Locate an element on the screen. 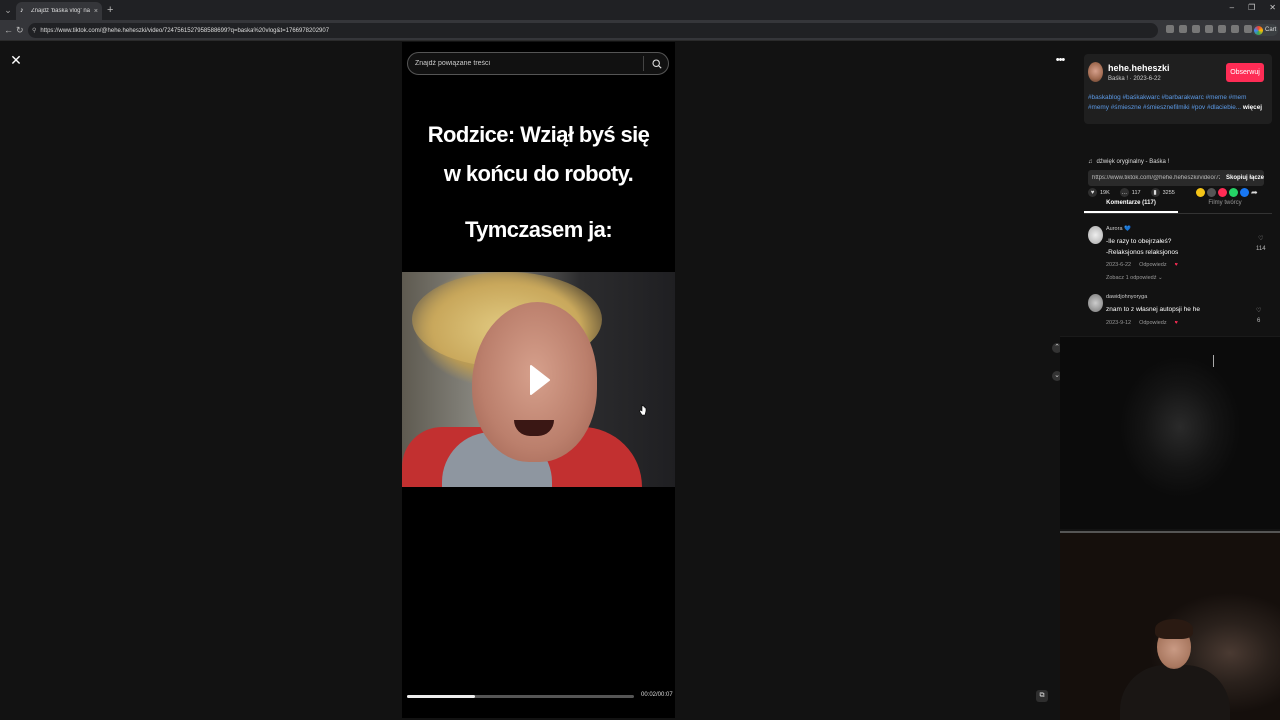  webcam-overlay-top is located at coordinates (1170, 432).